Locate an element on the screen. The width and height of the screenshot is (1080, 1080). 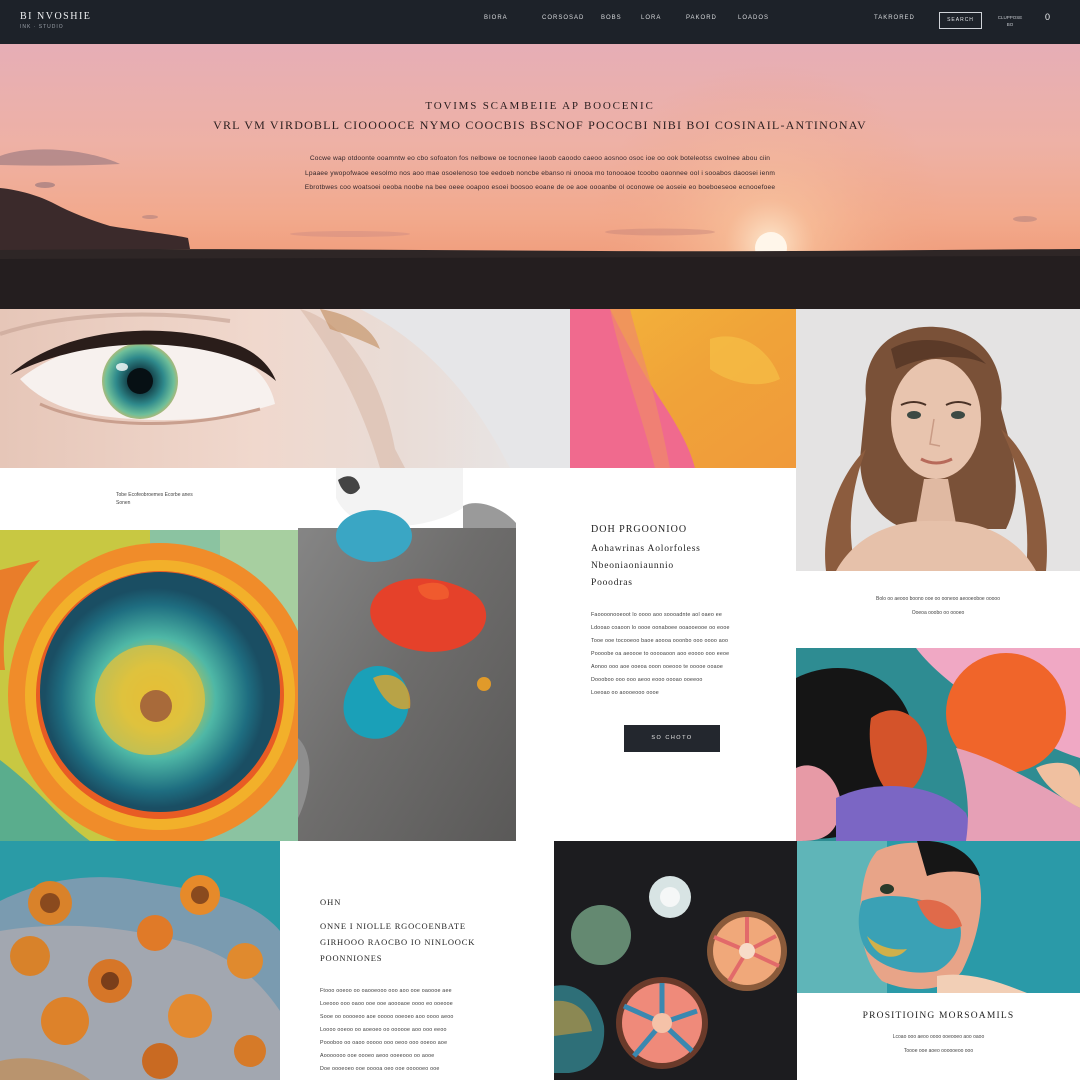
brand-name: BI NVOSHIE is located at coordinates (56, 16).